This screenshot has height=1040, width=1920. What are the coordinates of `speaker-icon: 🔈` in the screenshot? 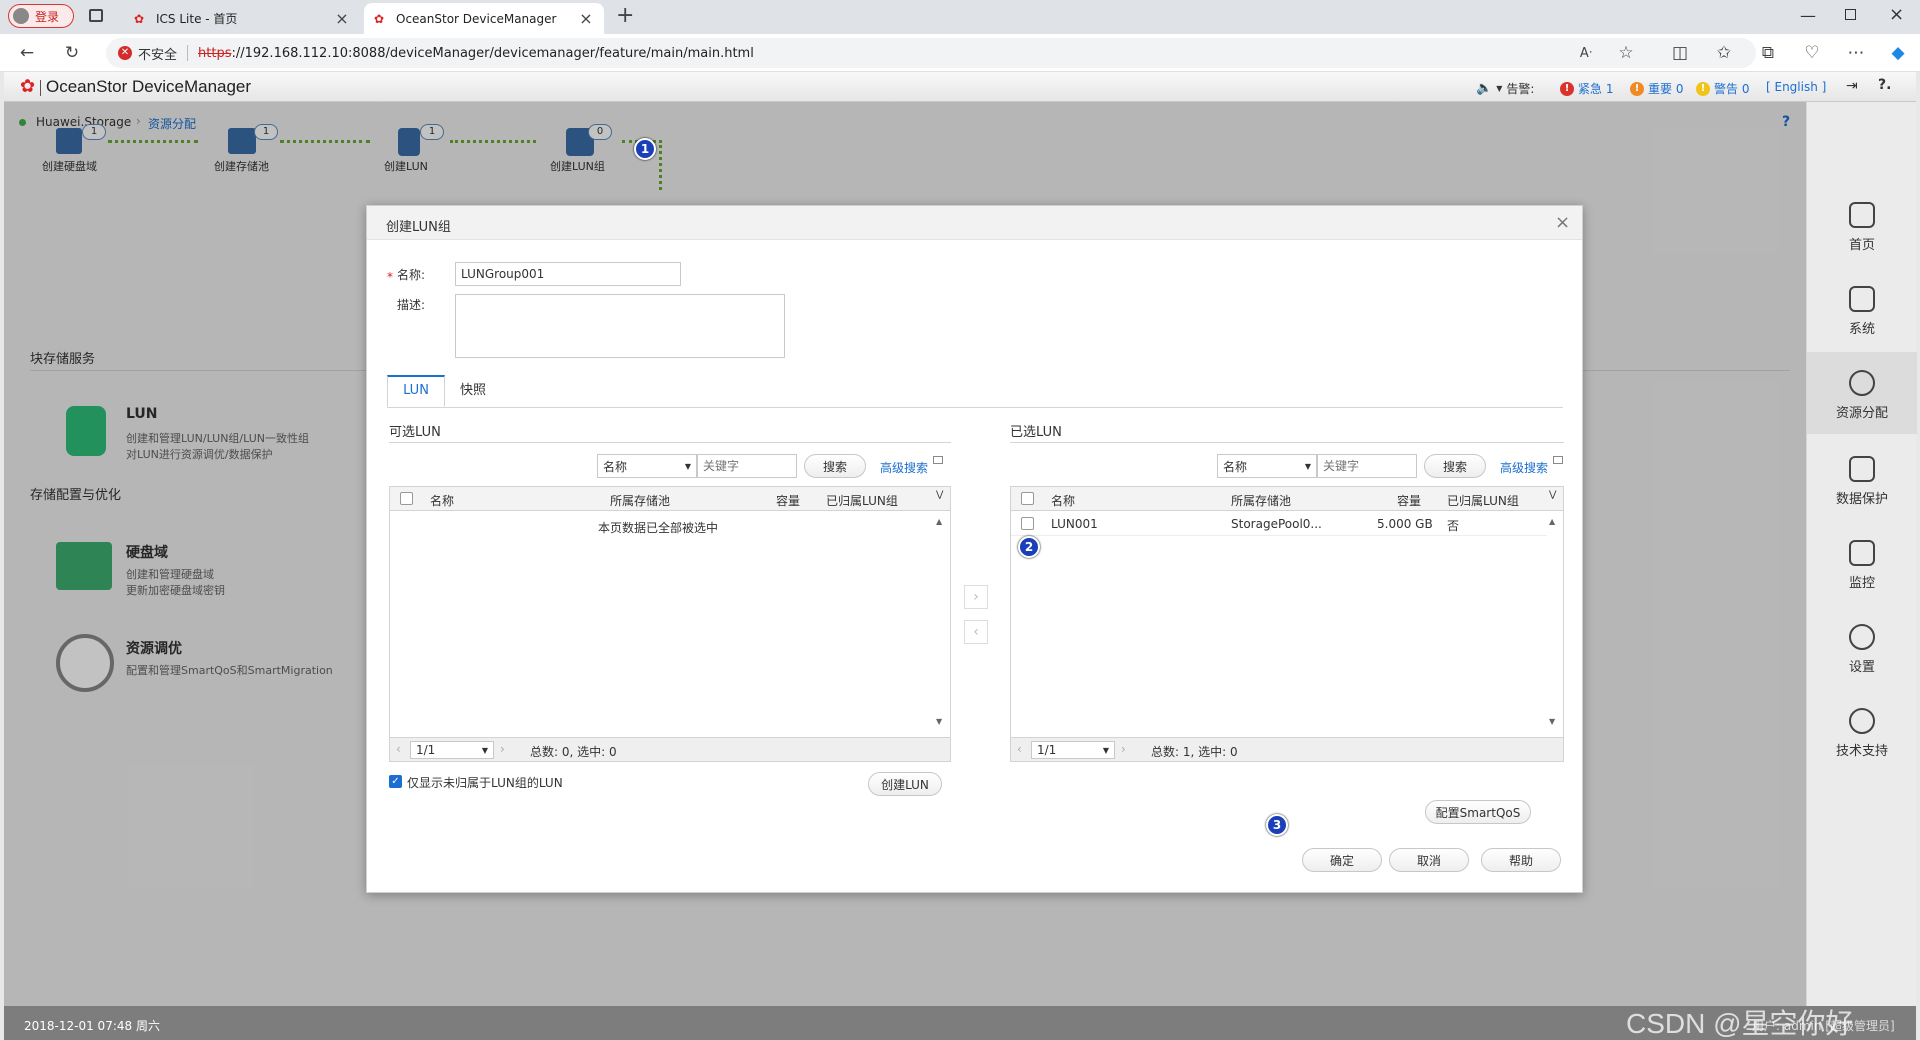 It's located at (1484, 88).